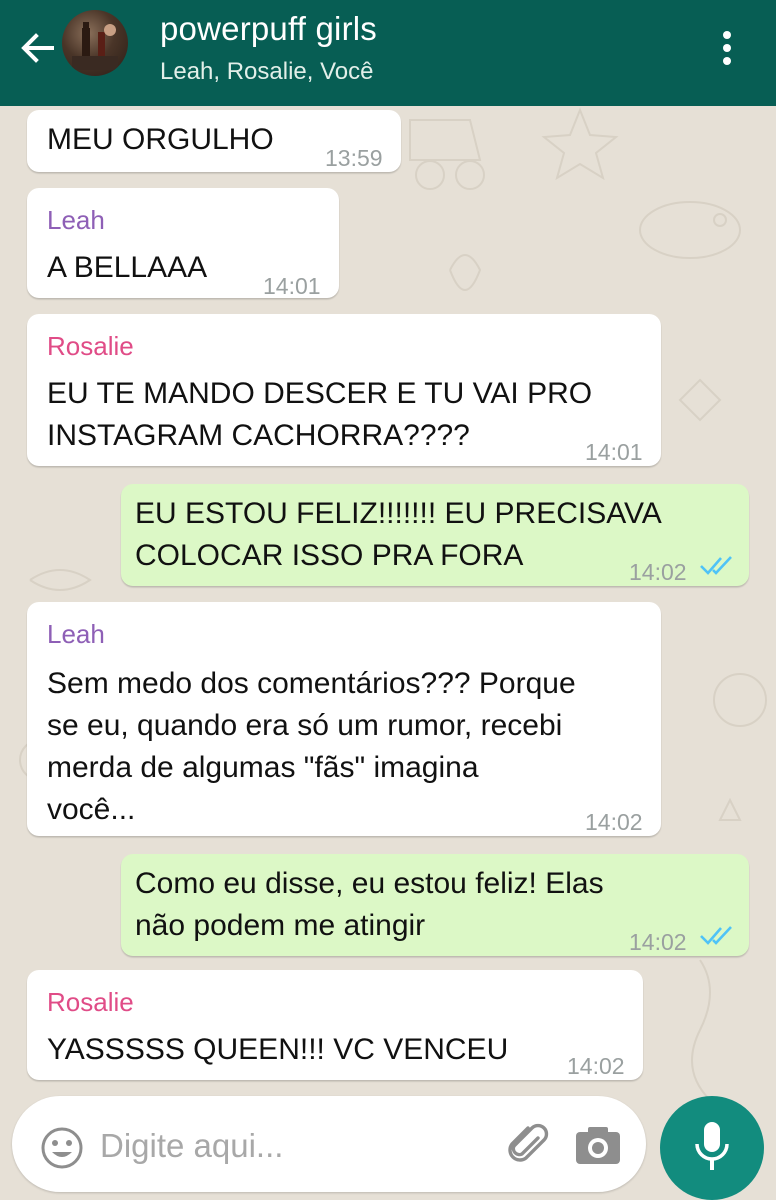 The width and height of the screenshot is (776, 1200). I want to click on message-text: YASSSSS QUEEN!!! VC VENCEU, so click(278, 1049).